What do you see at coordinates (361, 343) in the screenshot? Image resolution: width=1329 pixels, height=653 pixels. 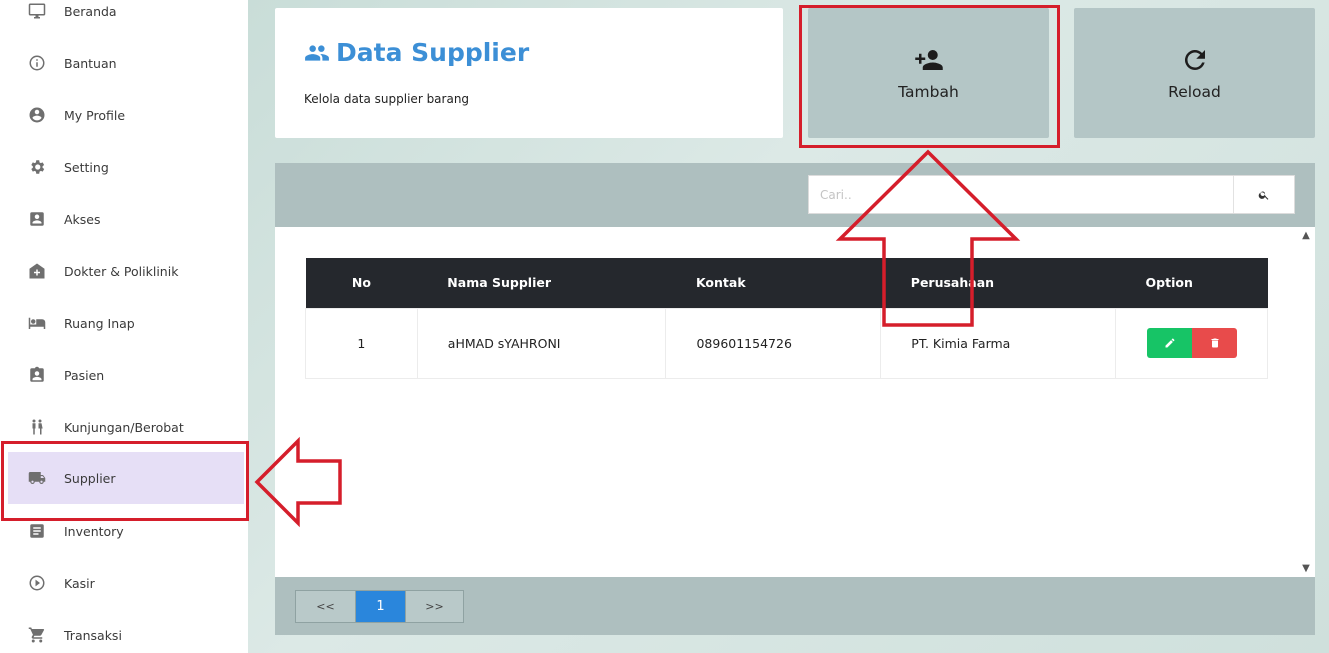 I see `cell-no: 1` at bounding box center [361, 343].